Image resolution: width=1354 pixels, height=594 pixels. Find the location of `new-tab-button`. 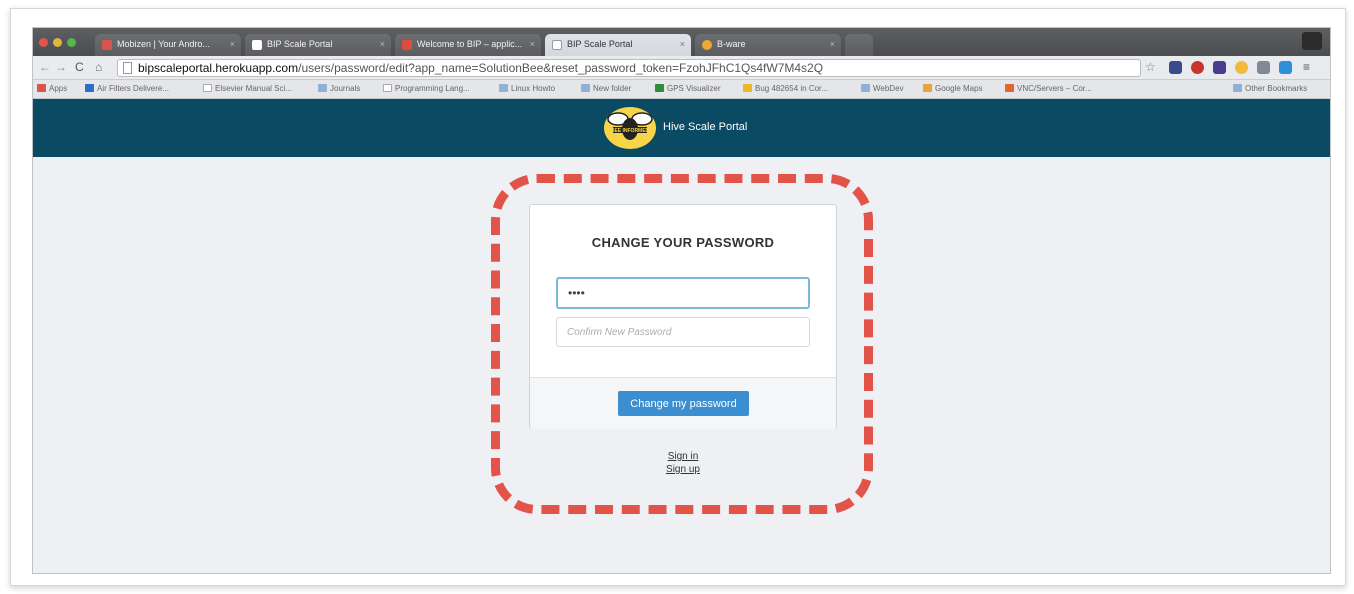

new-tab-button is located at coordinates (859, 45).